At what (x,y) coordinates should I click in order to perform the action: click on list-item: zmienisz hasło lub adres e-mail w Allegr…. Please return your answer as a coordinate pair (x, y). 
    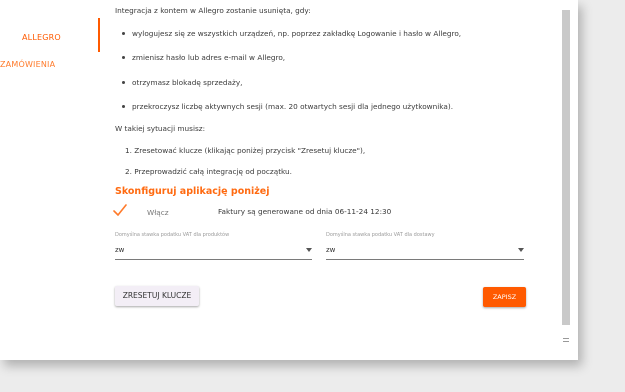
    Looking at the image, I should click on (203, 57).